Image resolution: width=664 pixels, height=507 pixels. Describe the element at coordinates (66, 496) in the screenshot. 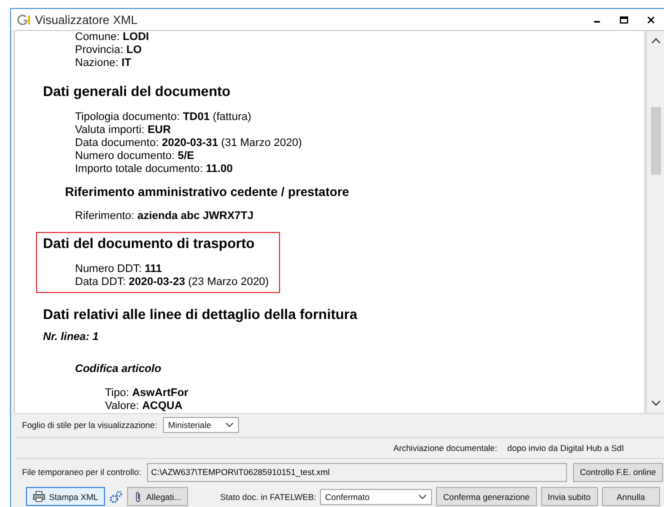

I see `print-xml-button: Stampa XML` at that location.